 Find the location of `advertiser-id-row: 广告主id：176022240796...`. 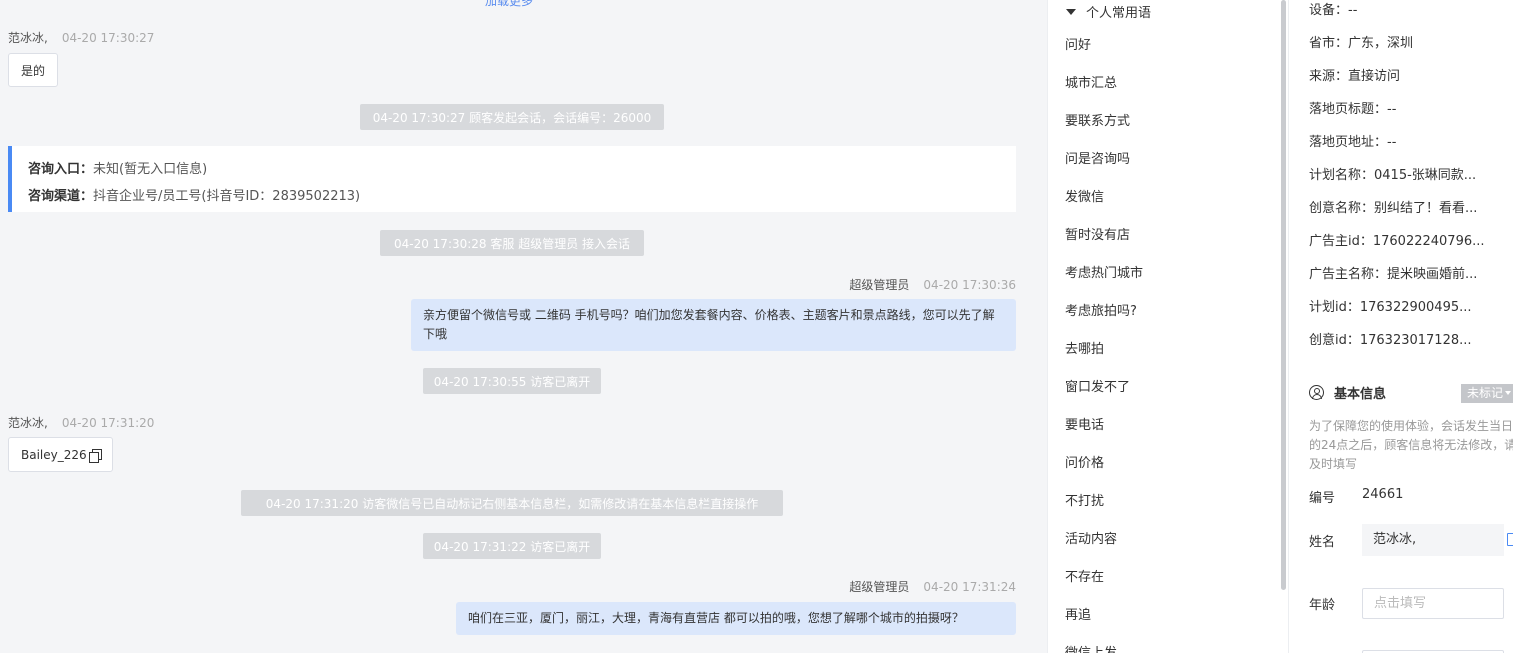

advertiser-id-row: 广告主id：176022240796... is located at coordinates (1397, 241).